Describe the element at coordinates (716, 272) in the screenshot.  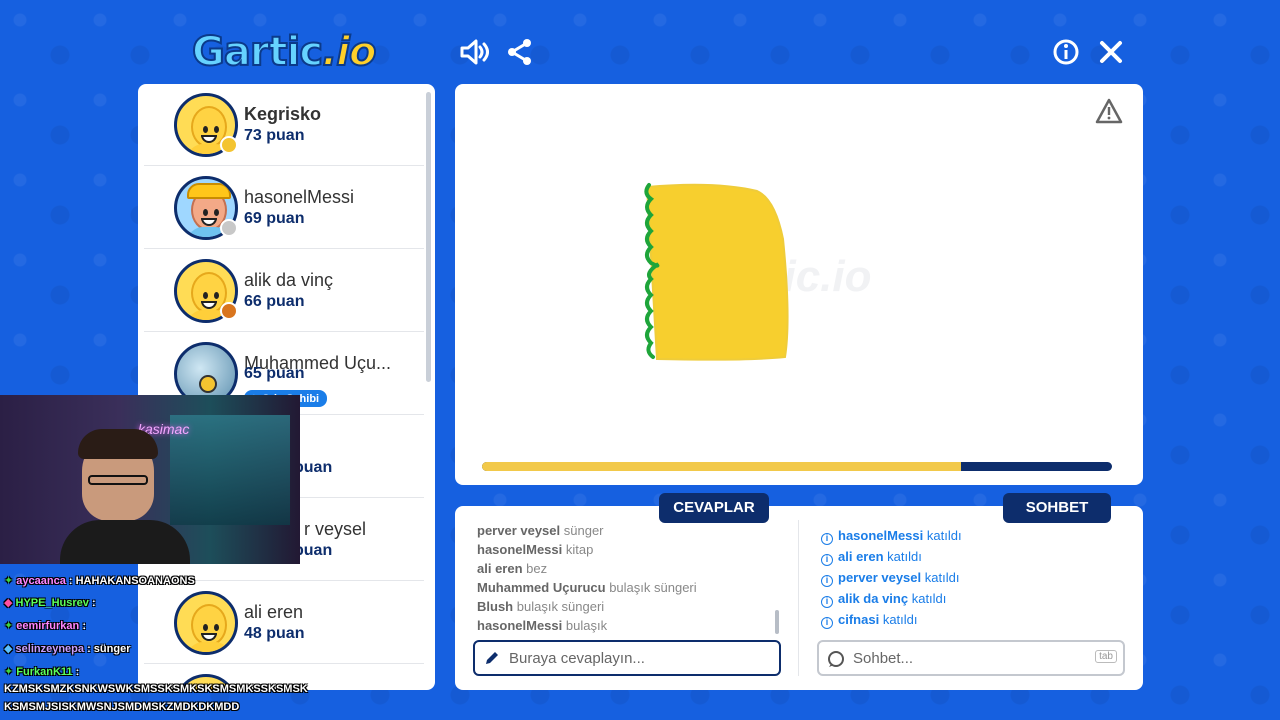
I see `drawing-sponge` at that location.